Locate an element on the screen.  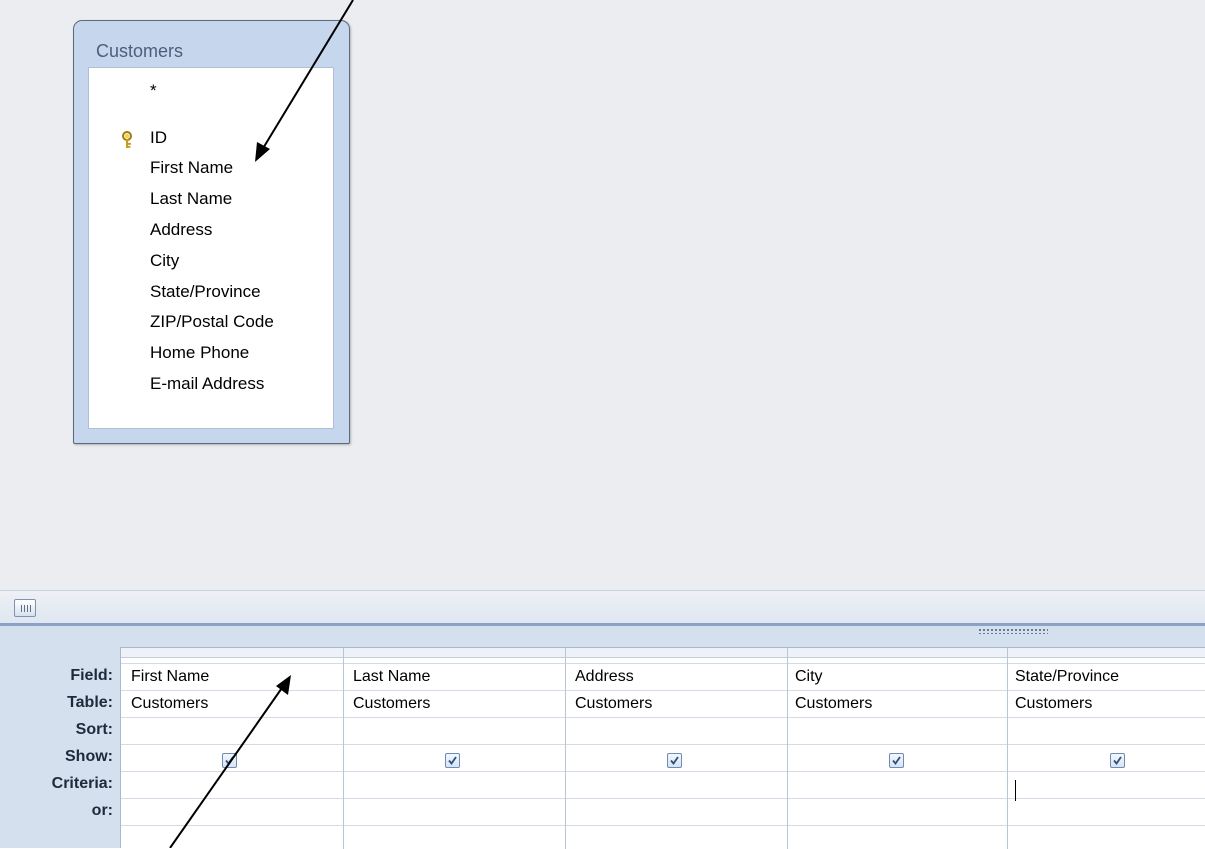
field-cell: First Name is located at coordinates (170, 677).